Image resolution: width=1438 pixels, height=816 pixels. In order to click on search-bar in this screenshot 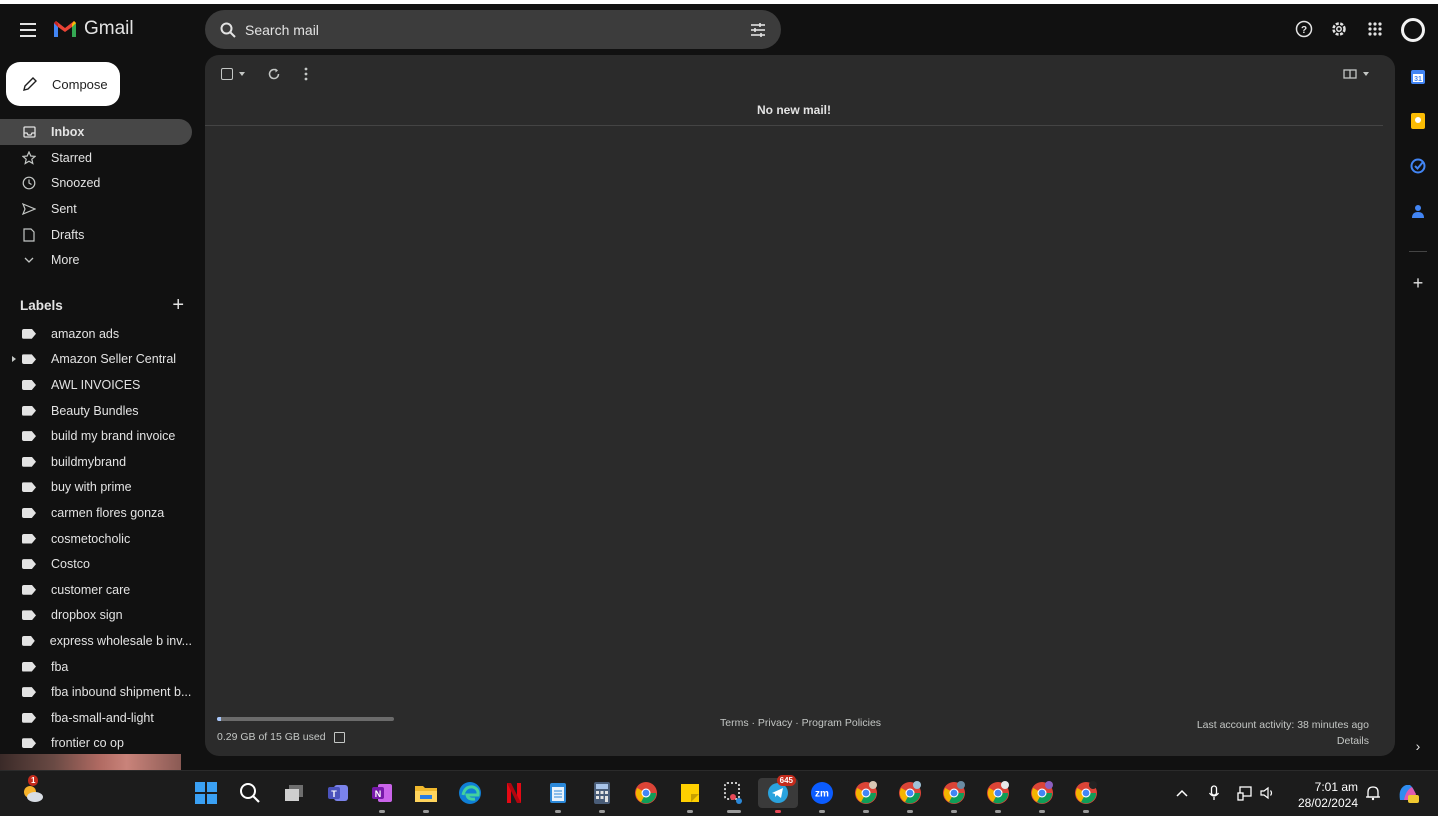, I will do `click(493, 29)`.